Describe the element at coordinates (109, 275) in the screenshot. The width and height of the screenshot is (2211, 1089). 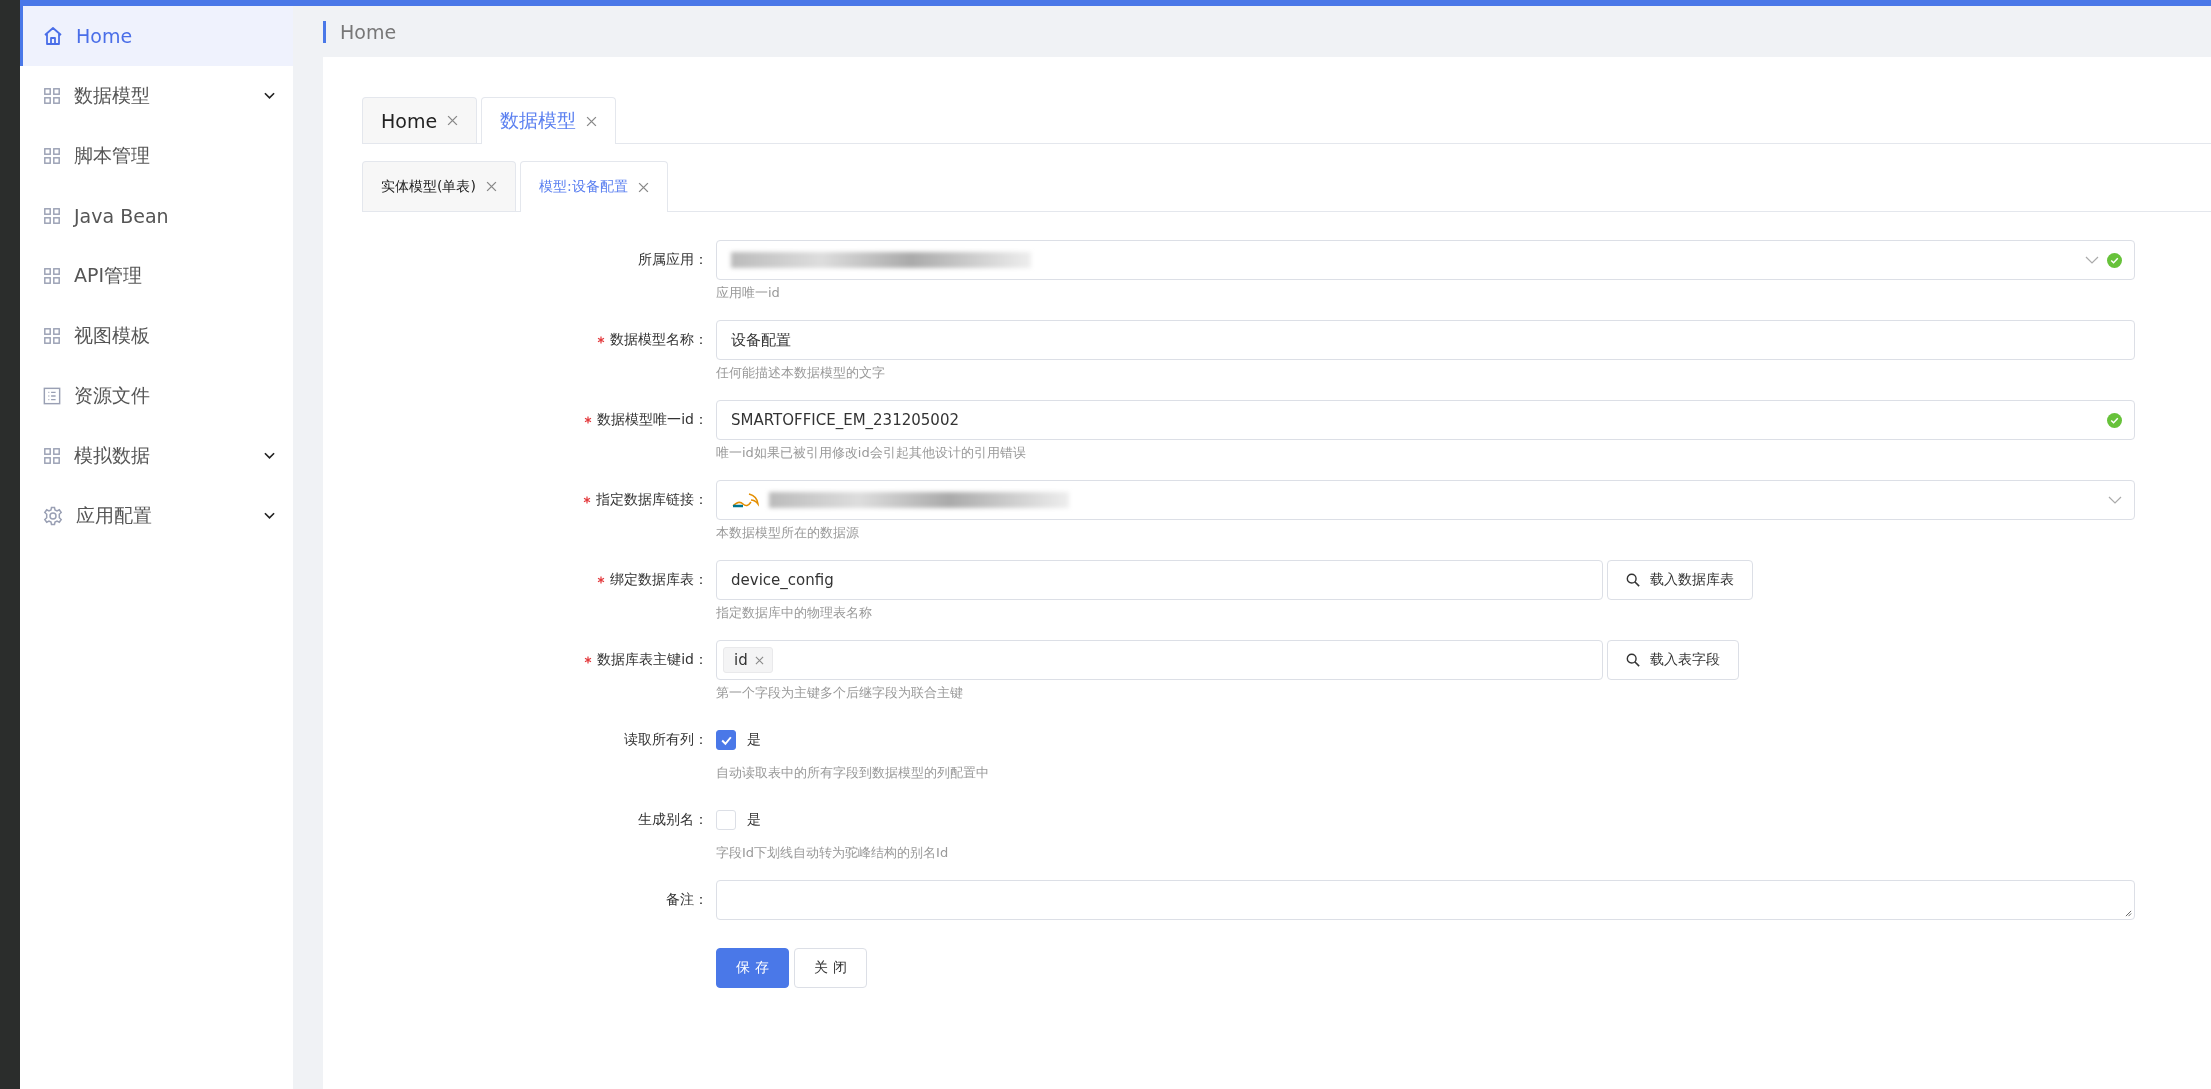
I see `sidebar-label: API管理` at that location.